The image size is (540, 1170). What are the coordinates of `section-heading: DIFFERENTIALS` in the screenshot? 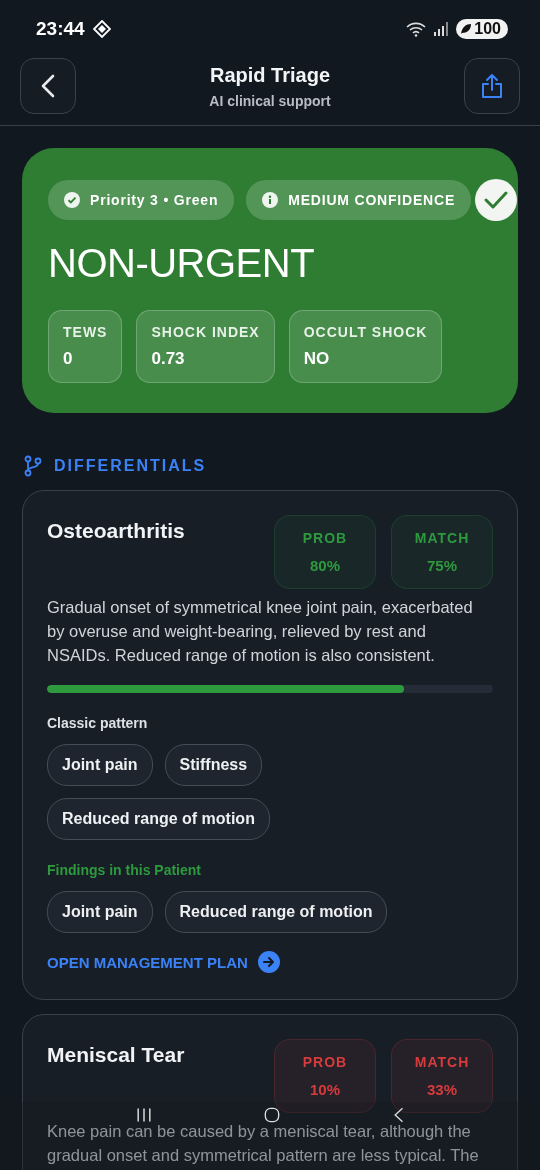 It's located at (130, 466).